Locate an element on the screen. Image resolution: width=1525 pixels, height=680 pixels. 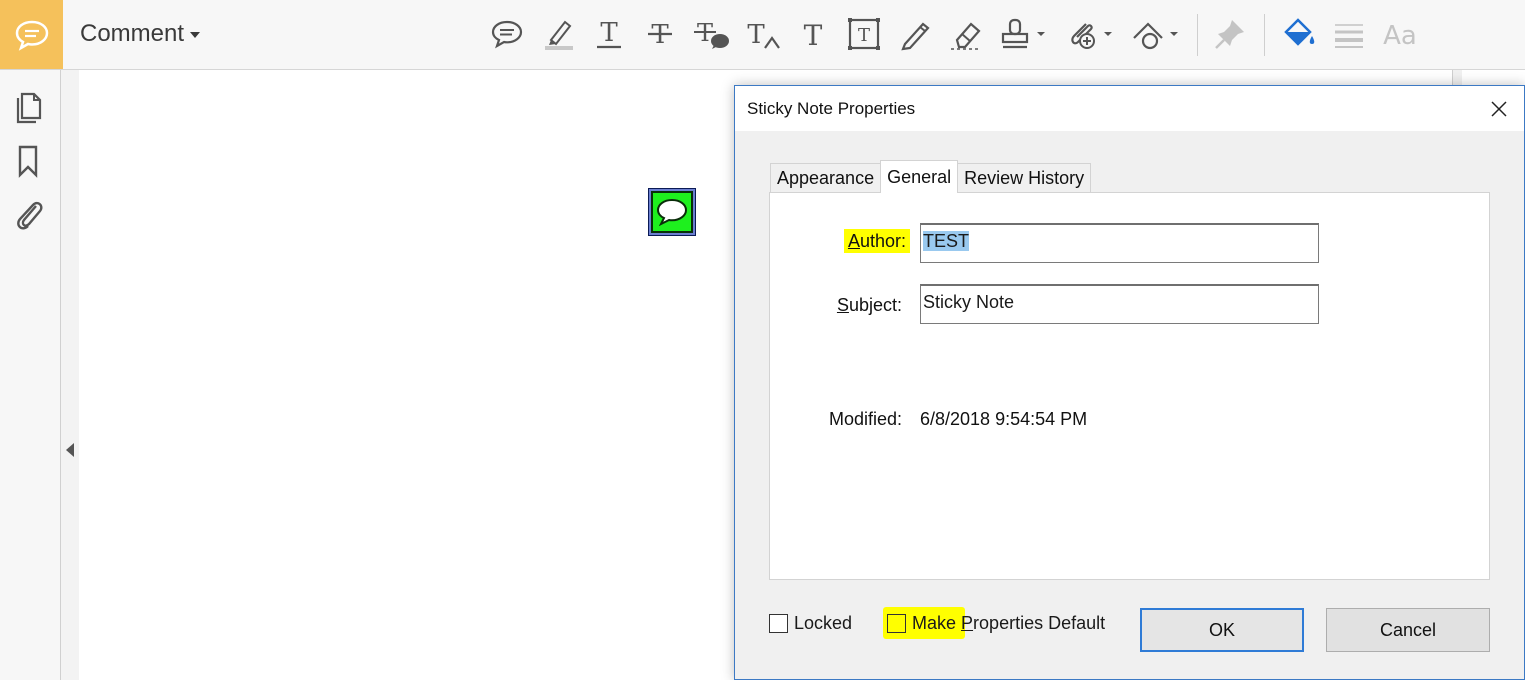
author-label: Author: is located at coordinates (870, 241).